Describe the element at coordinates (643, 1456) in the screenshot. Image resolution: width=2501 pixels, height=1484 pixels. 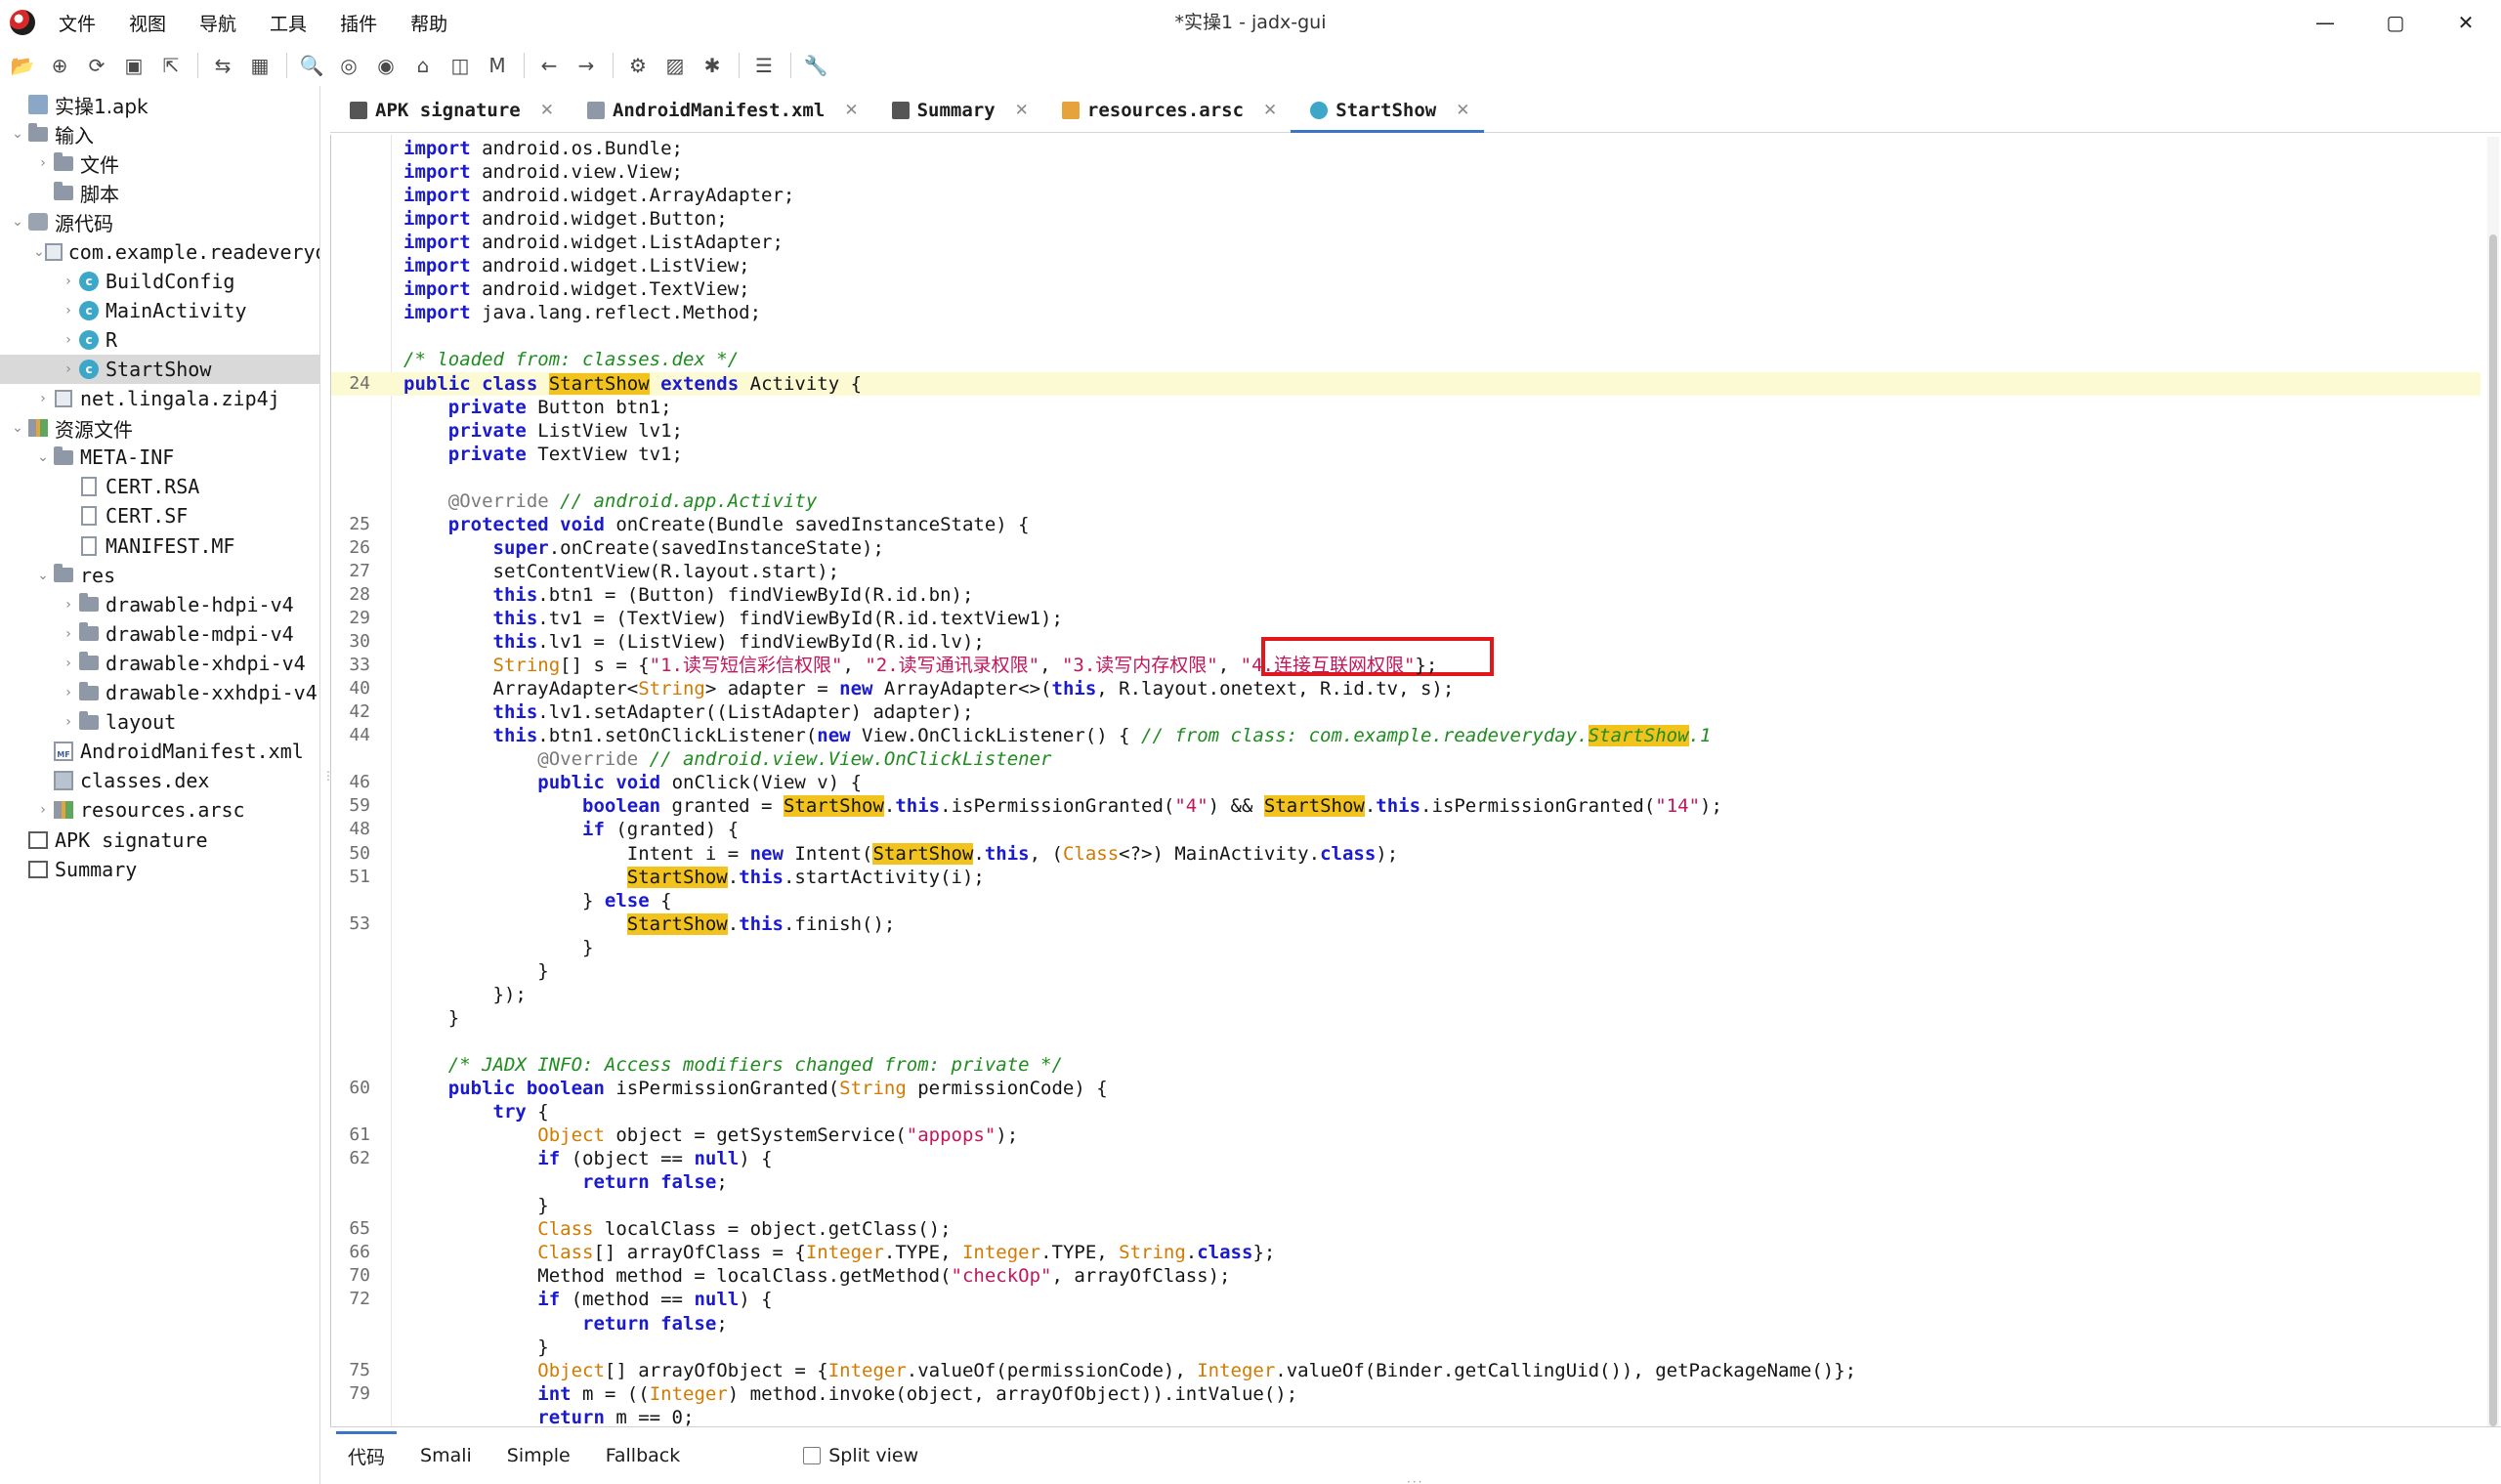
I see `tab-fallback: Fallback` at that location.